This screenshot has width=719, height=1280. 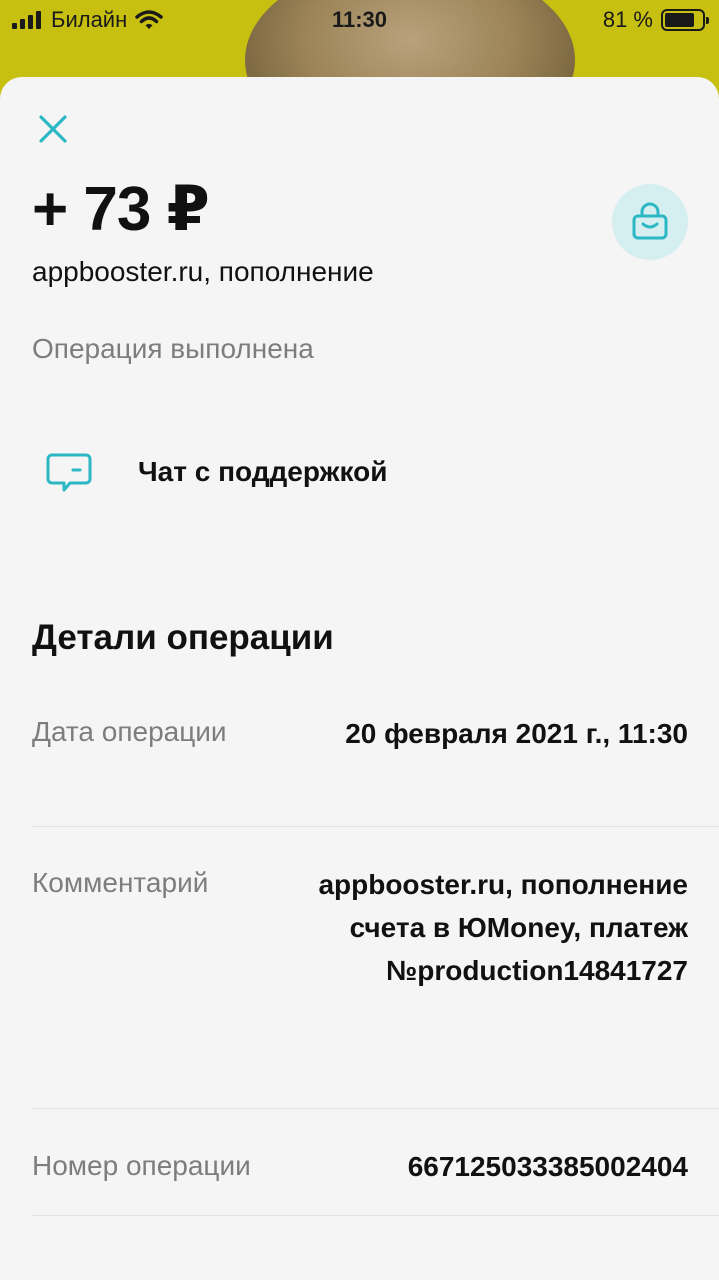 I want to click on category-badge, so click(x=650, y=222).